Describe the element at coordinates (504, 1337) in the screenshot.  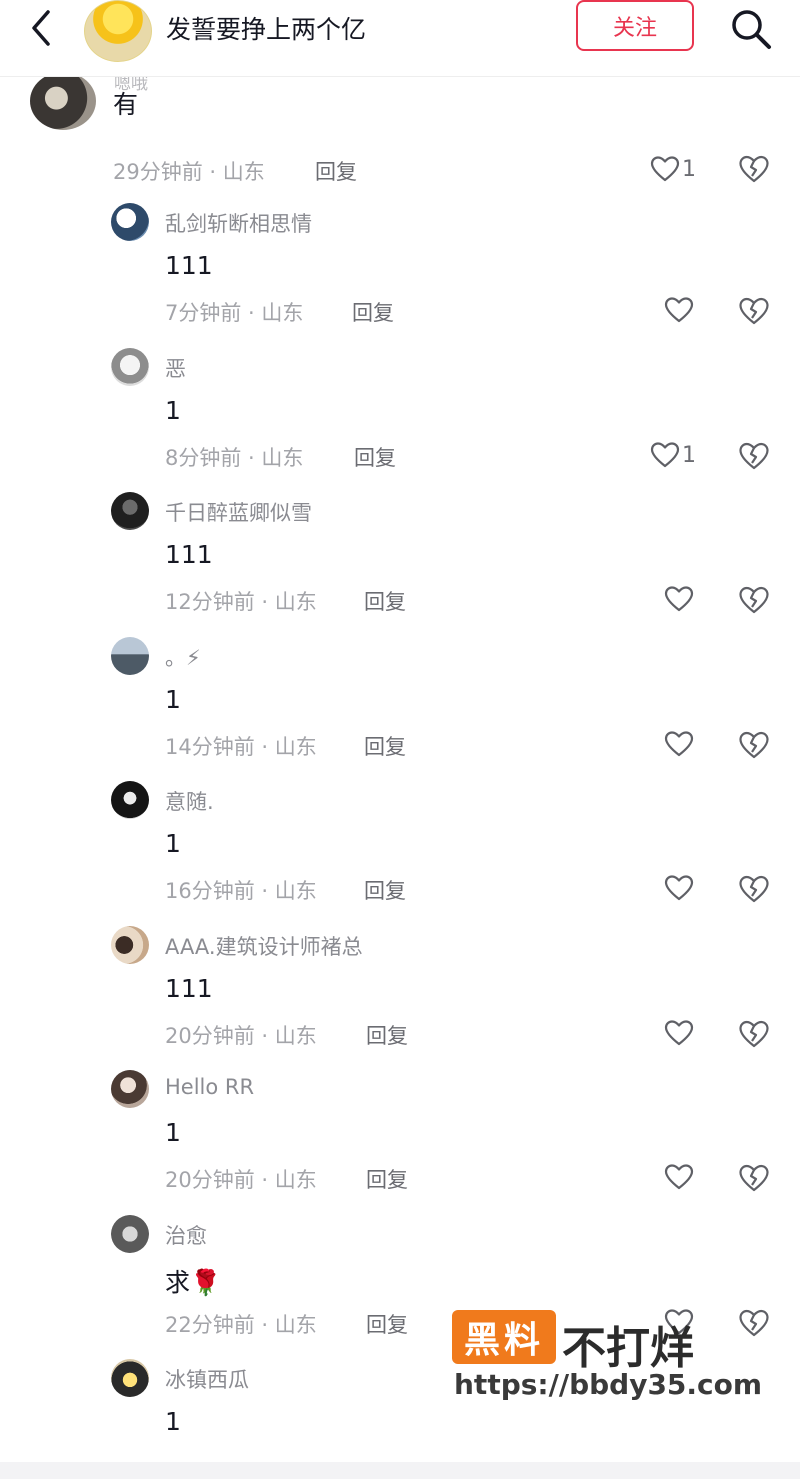
I see `watermark-badge: 黑料` at that location.